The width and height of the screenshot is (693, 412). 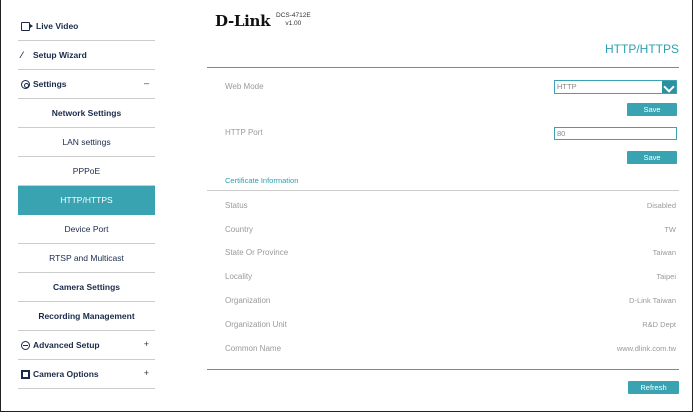 I want to click on camera-options-icon, so click(x=25, y=374).